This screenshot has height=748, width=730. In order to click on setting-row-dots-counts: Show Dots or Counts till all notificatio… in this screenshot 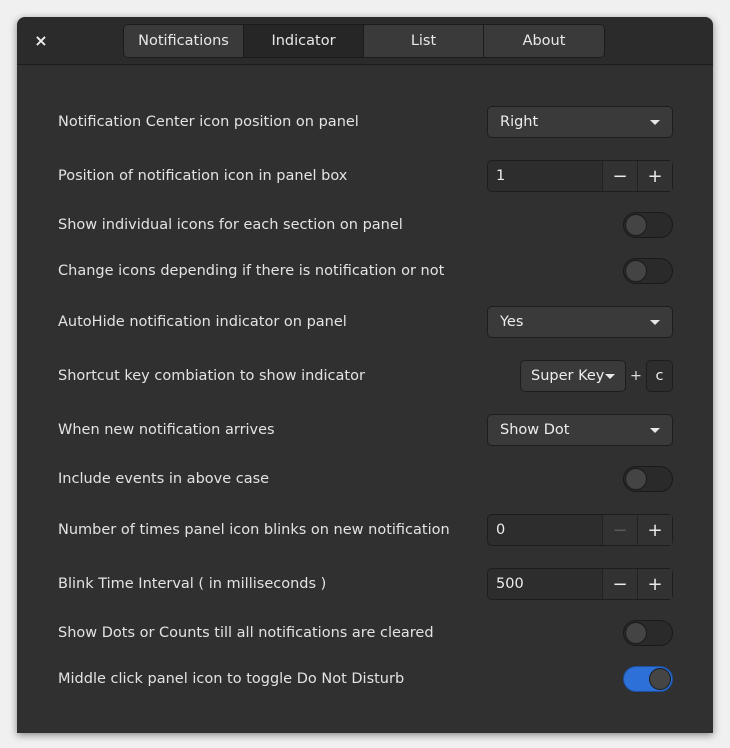, I will do `click(365, 633)`.